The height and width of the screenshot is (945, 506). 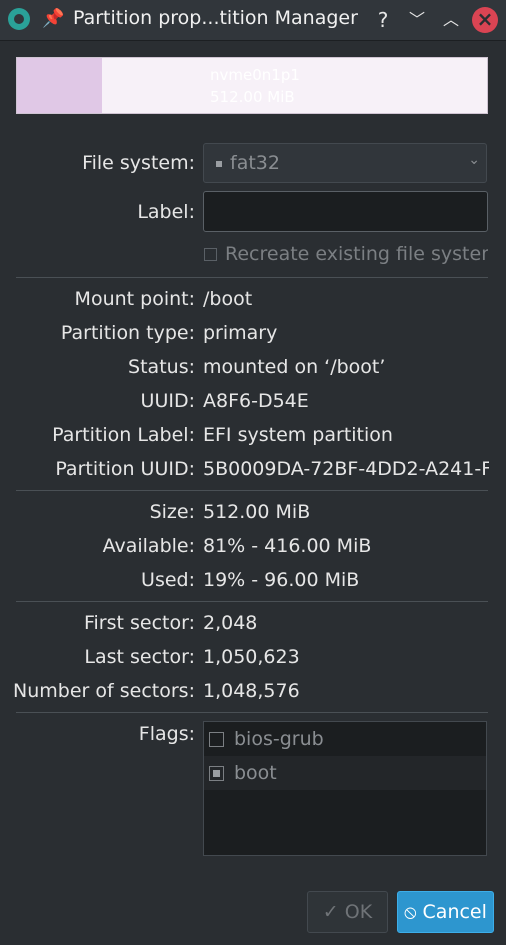 What do you see at coordinates (451, 20) in the screenshot?
I see `maximize-icon: ︿` at bounding box center [451, 20].